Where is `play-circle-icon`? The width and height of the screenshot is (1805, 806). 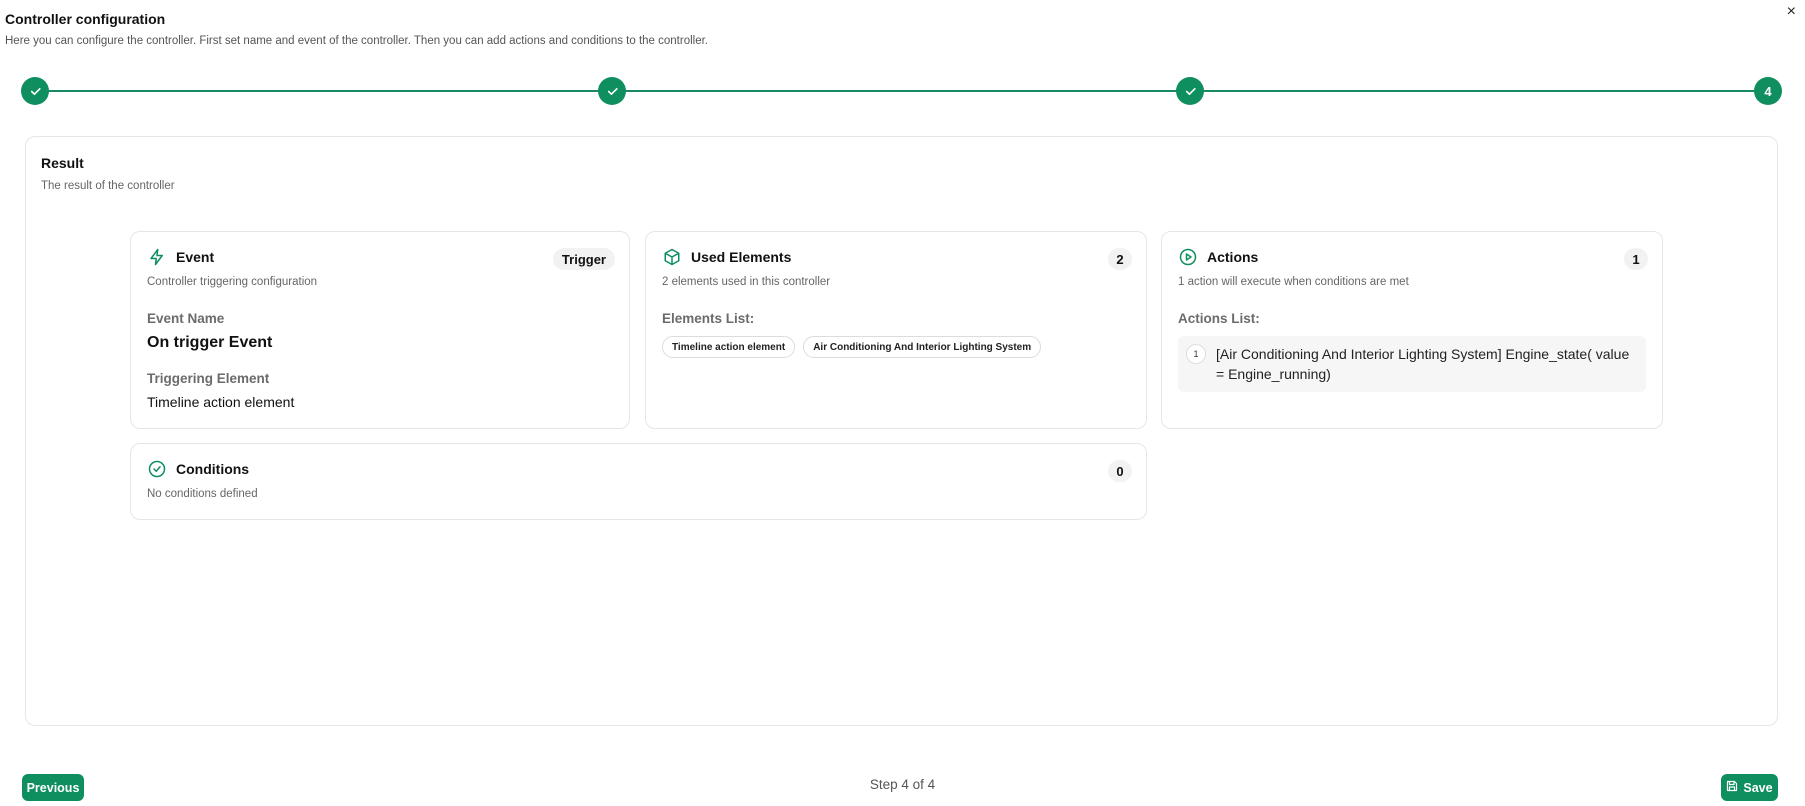
play-circle-icon is located at coordinates (1188, 257).